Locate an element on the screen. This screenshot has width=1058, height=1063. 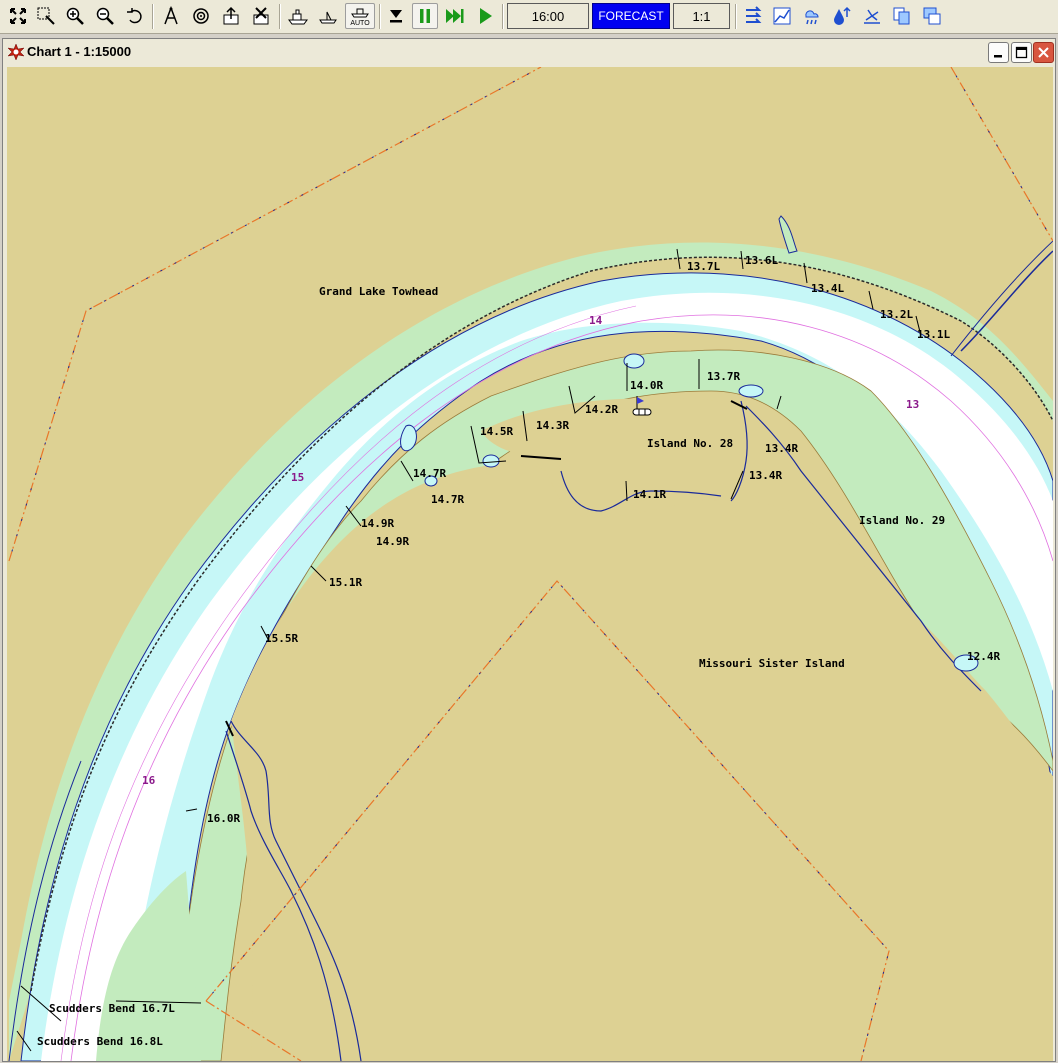
place-label: Island No. 28 is located at coordinates (690, 443).